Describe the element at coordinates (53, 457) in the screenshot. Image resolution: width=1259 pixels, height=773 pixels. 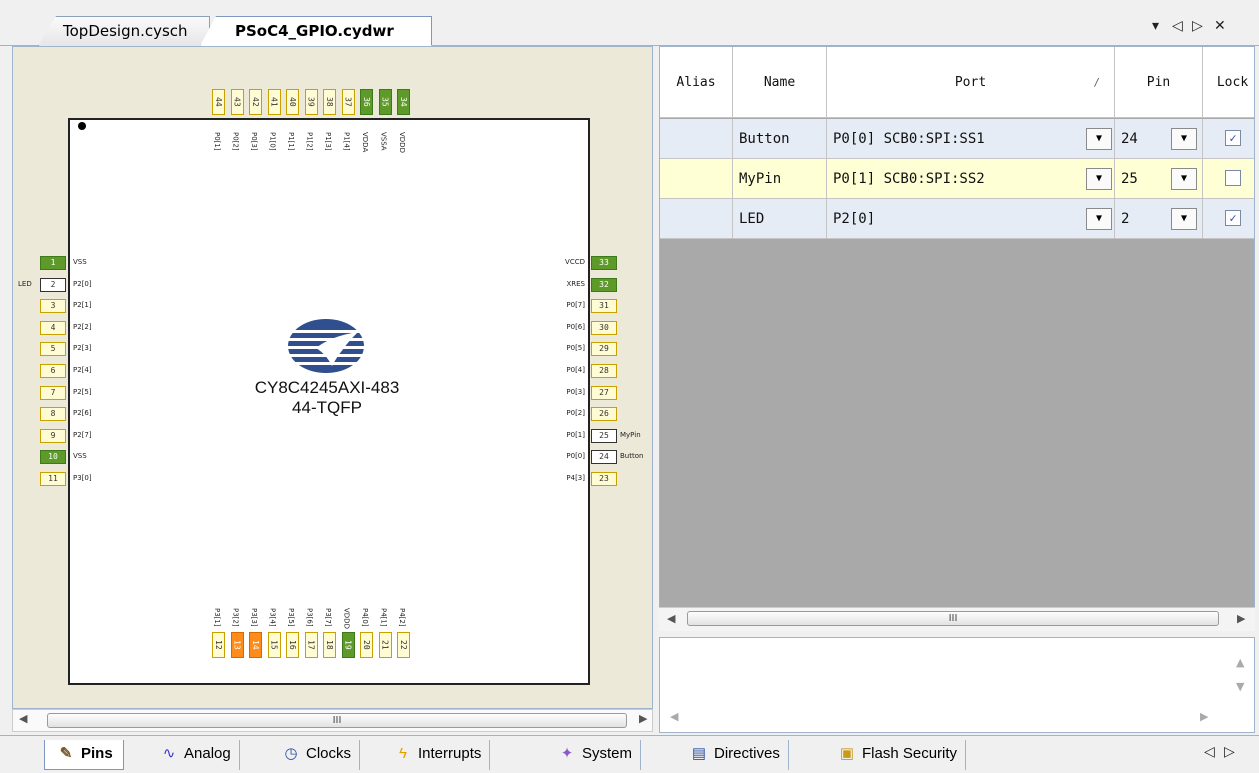
I see `pin-10: 10` at that location.